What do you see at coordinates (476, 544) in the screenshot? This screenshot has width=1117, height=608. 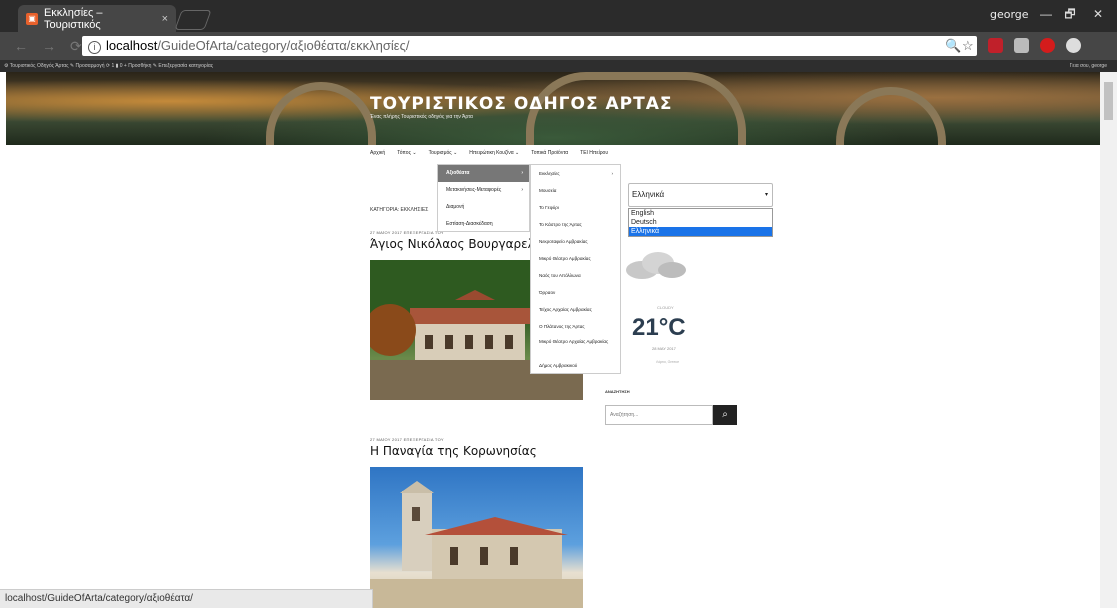 I see `church-photo` at bounding box center [476, 544].